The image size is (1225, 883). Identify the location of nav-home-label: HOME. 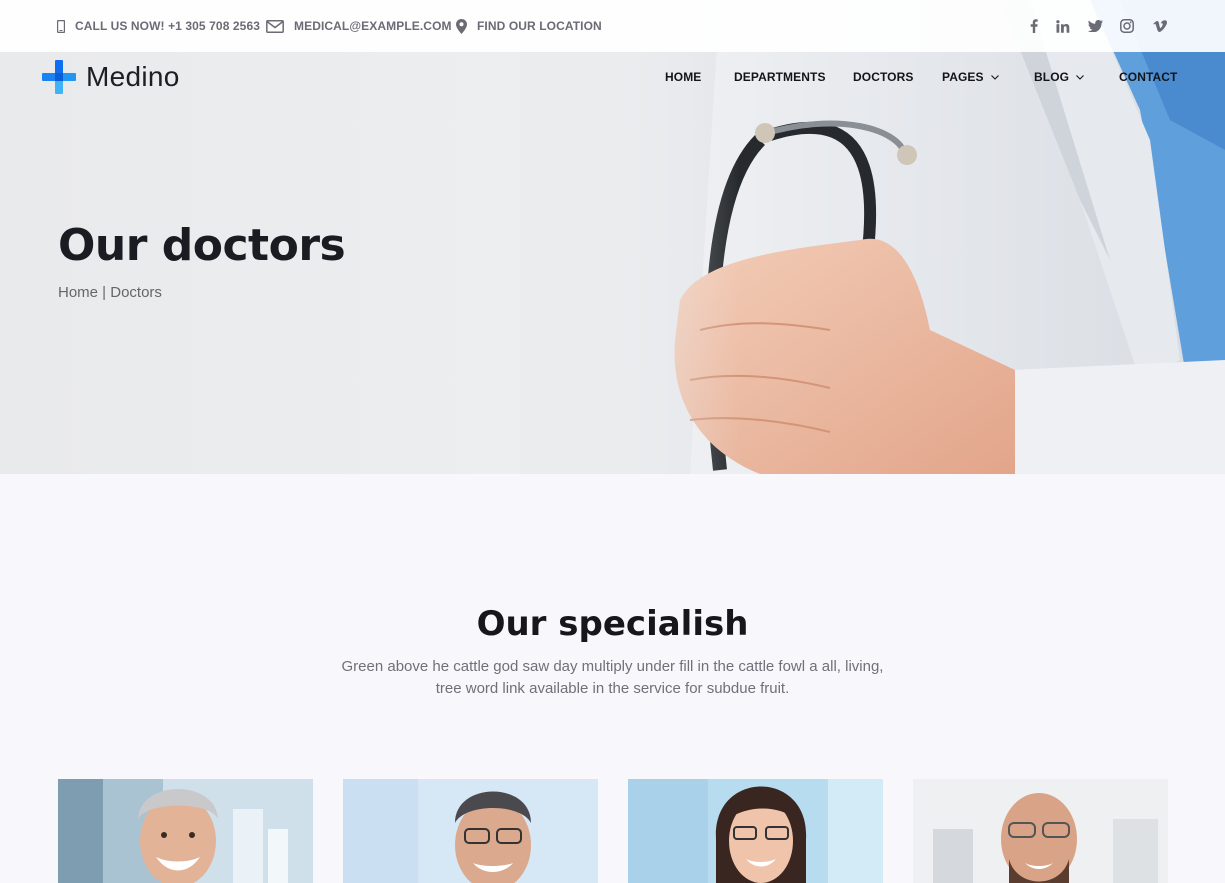
(683, 77).